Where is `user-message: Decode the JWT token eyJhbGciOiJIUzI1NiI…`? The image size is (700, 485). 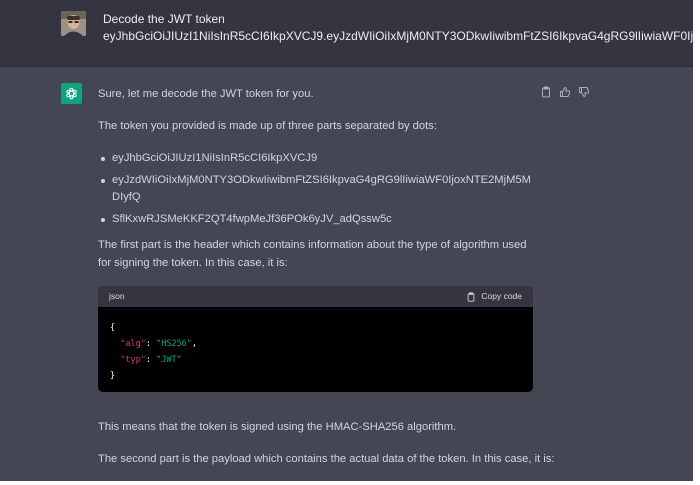 user-message: Decode the JWT token eyJhbGciOiJIUzI1NiI… is located at coordinates (346, 33).